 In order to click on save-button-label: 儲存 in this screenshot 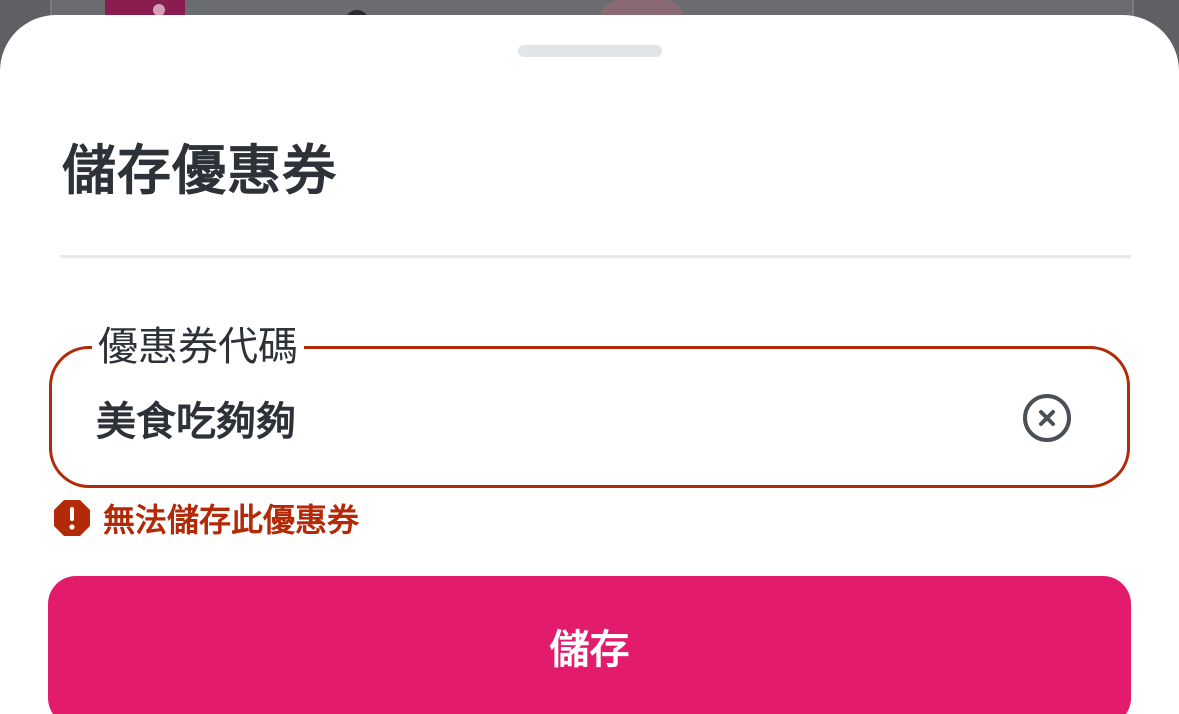, I will do `click(589, 650)`.